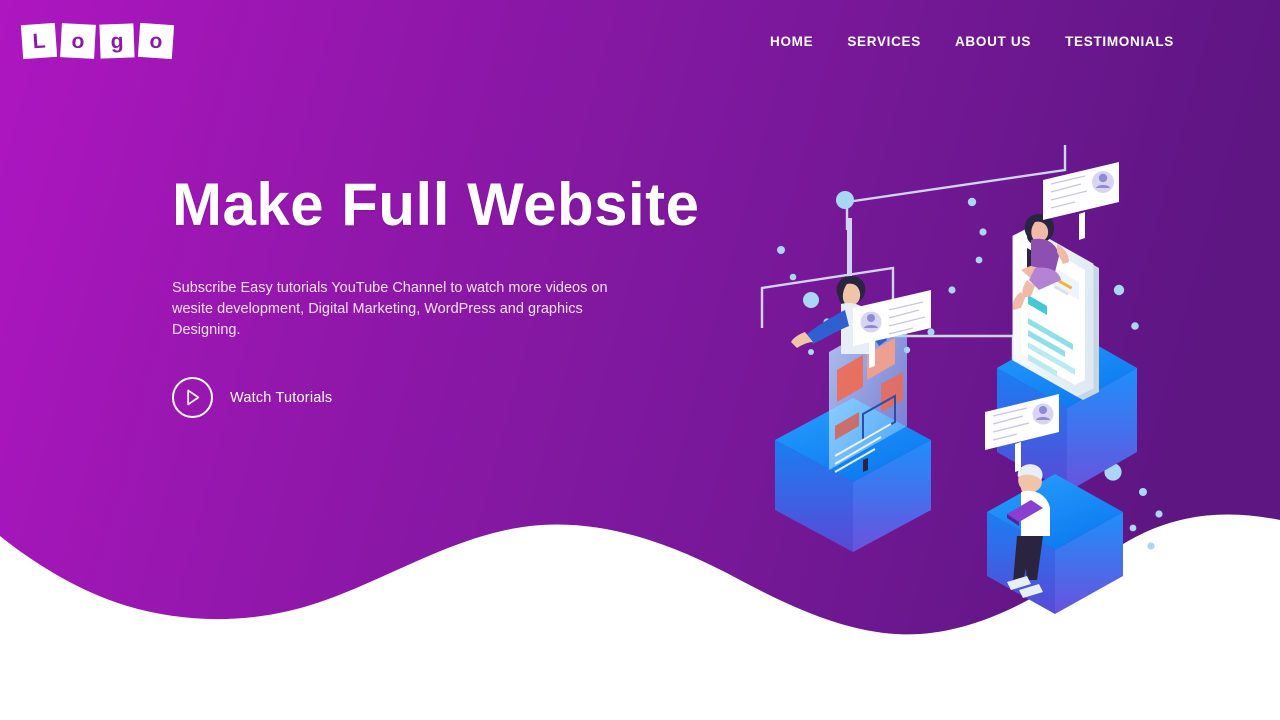  What do you see at coordinates (192, 398) in the screenshot?
I see `play-icon` at bounding box center [192, 398].